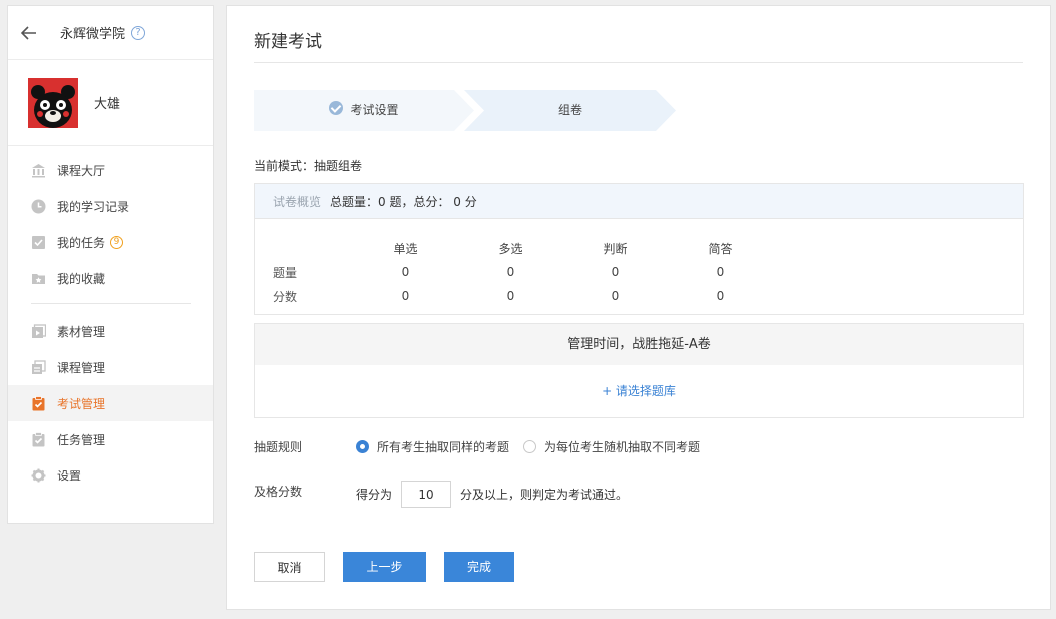 The height and width of the screenshot is (619, 1056). What do you see at coordinates (81, 170) in the screenshot?
I see `sidebar-item-label: 课程大厅` at bounding box center [81, 170].